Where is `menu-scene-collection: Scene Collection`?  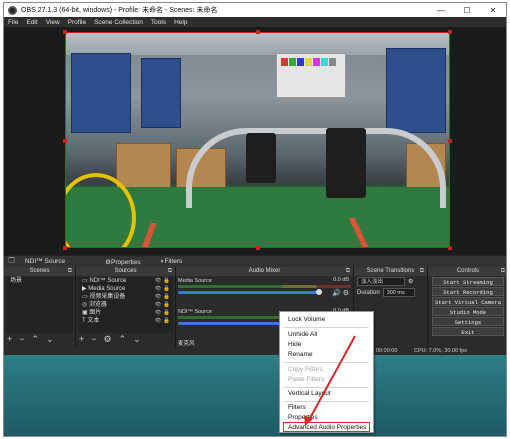 menu-scene-collection: Scene Collection is located at coordinates (118, 22).